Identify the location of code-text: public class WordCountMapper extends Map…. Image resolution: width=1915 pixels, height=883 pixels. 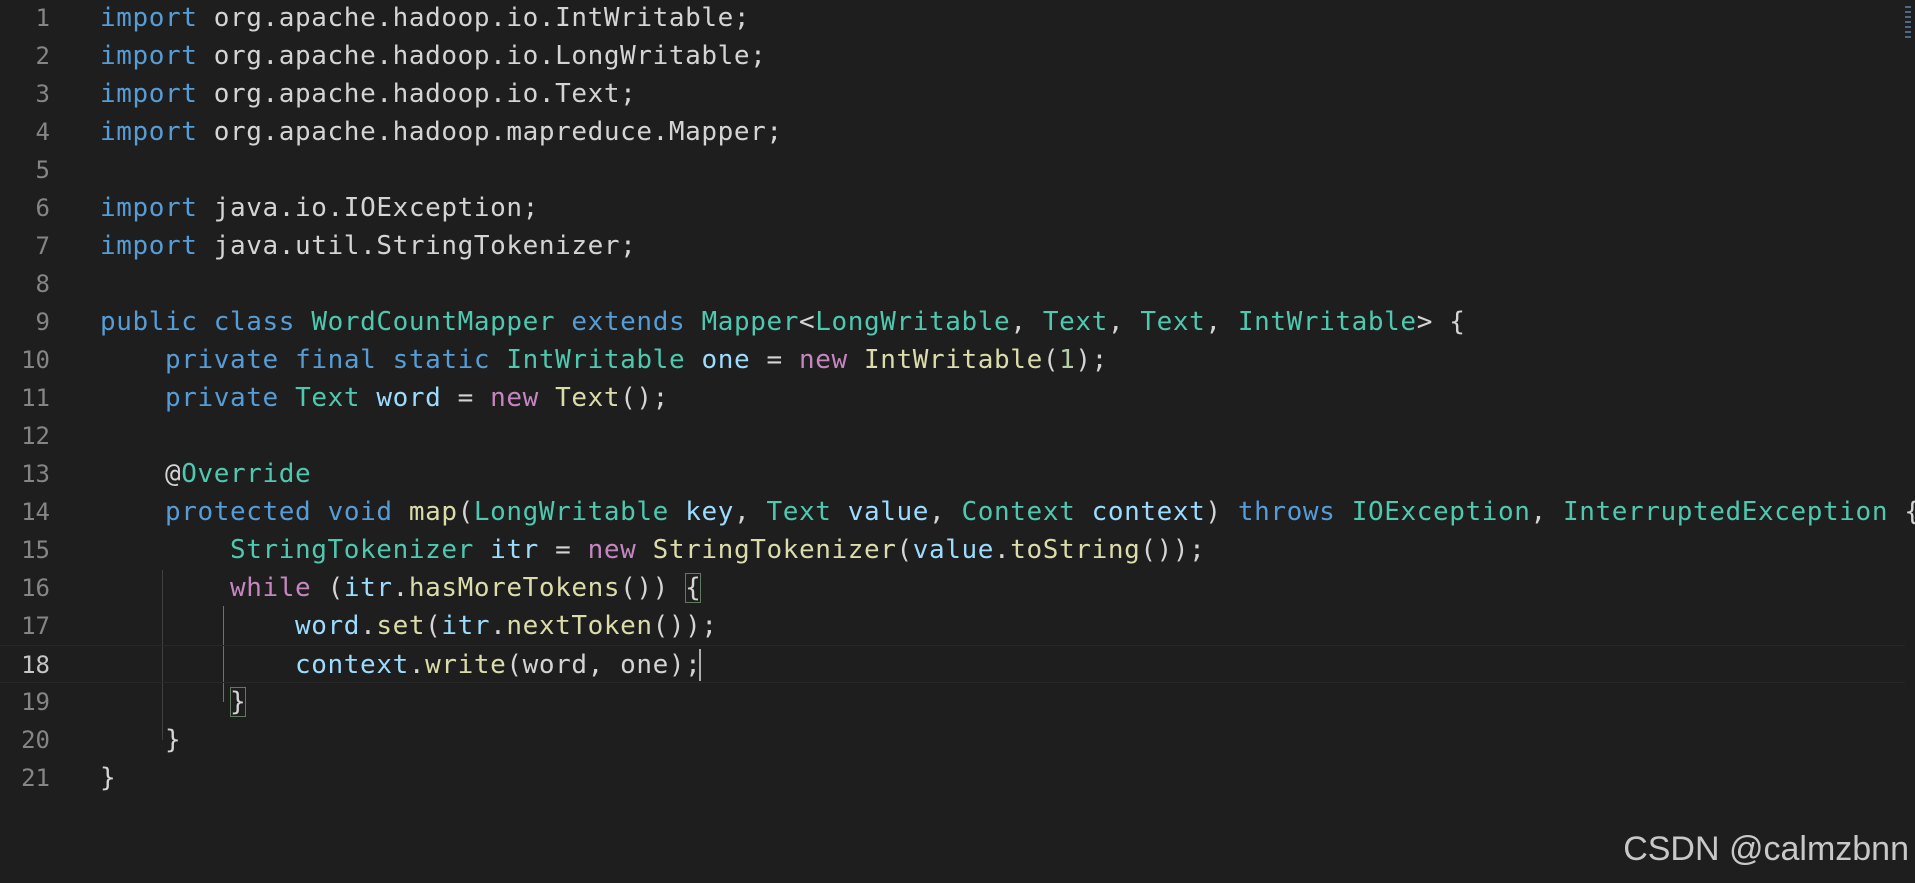
(782, 322).